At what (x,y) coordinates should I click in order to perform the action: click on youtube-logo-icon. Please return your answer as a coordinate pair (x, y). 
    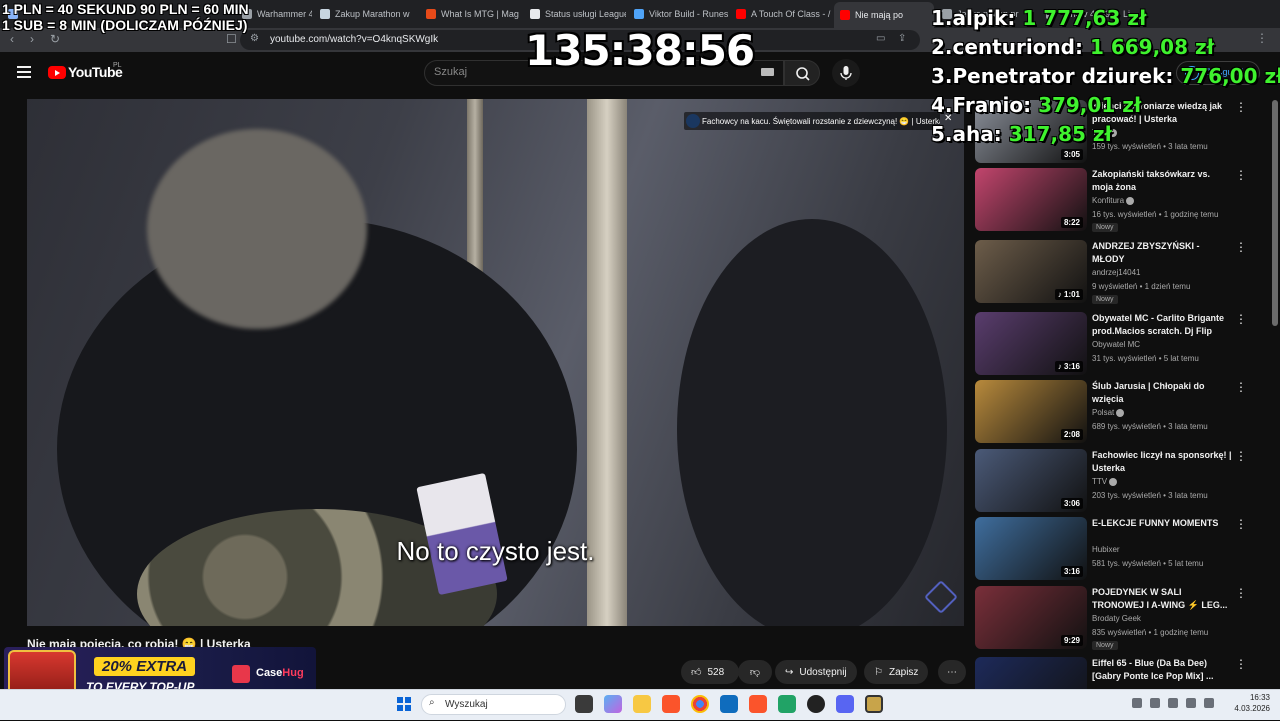
    Looking at the image, I should click on (57, 72).